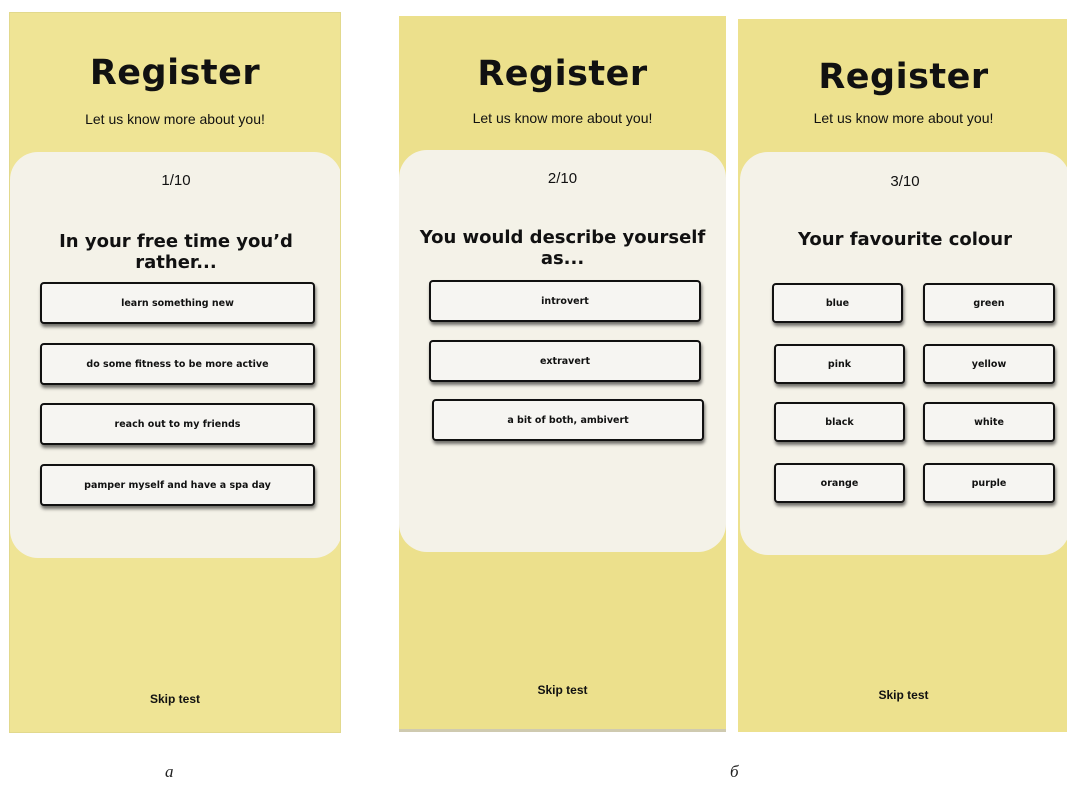 The image size is (1067, 792). What do you see at coordinates (905, 181) in the screenshot?
I see `progress-indicator: 3/10` at bounding box center [905, 181].